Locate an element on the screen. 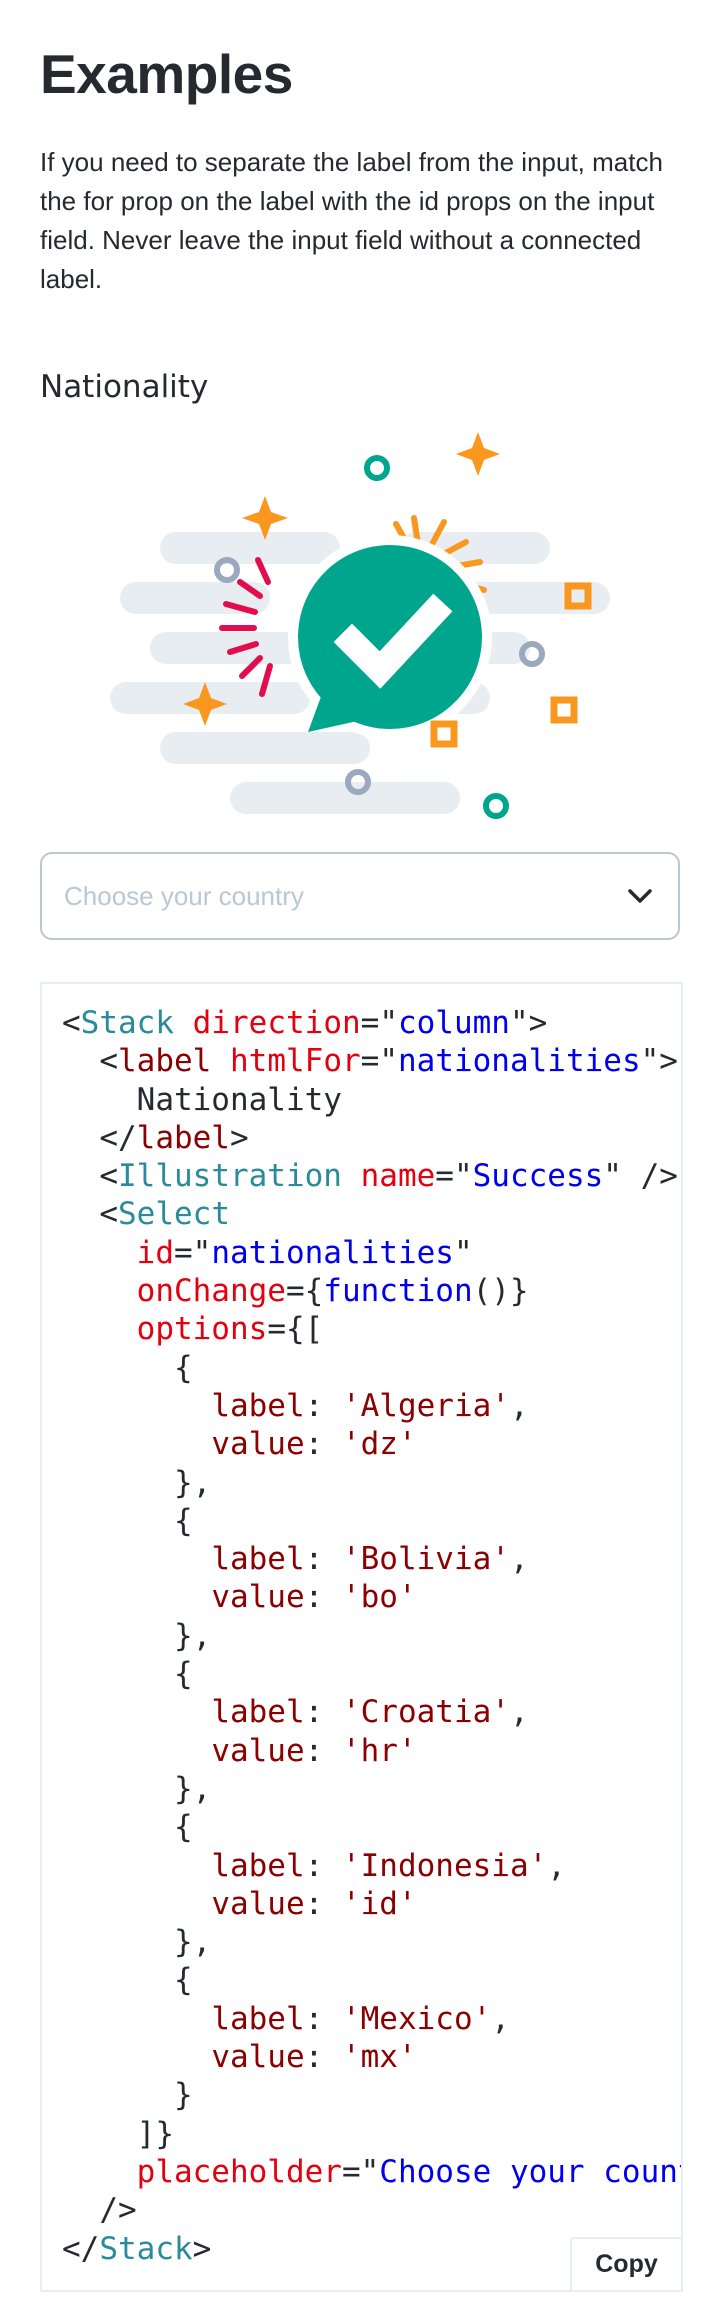 This screenshot has height=2313, width=718. page-heading: Examples is located at coordinates (166, 74).